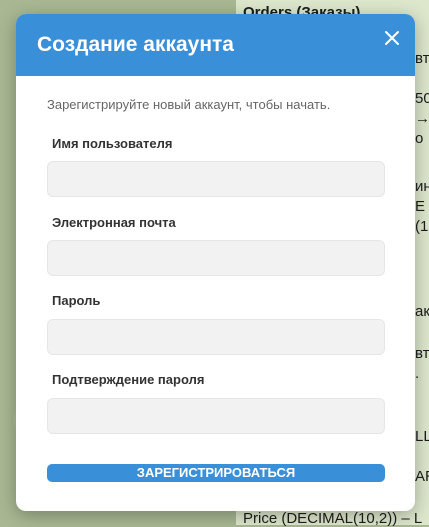 The width and height of the screenshot is (429, 527). Describe the element at coordinates (114, 222) in the screenshot. I see `email-label: Электронная почта` at that location.